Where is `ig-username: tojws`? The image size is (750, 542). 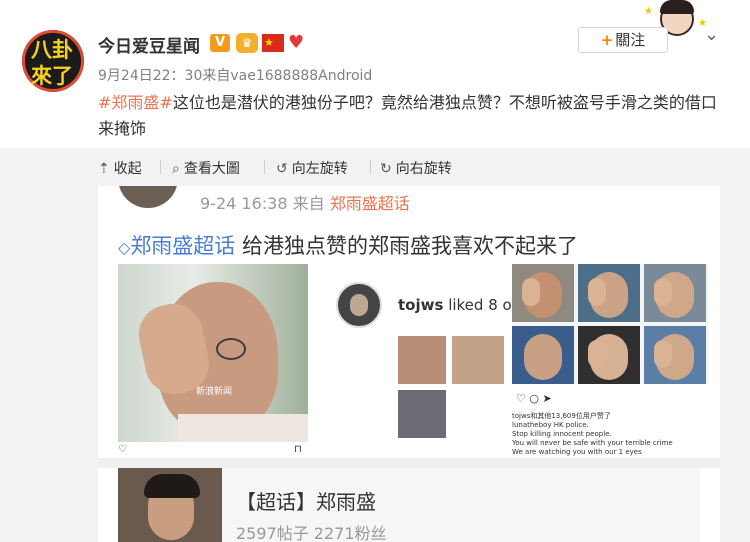
ig-username: tojws is located at coordinates (421, 305).